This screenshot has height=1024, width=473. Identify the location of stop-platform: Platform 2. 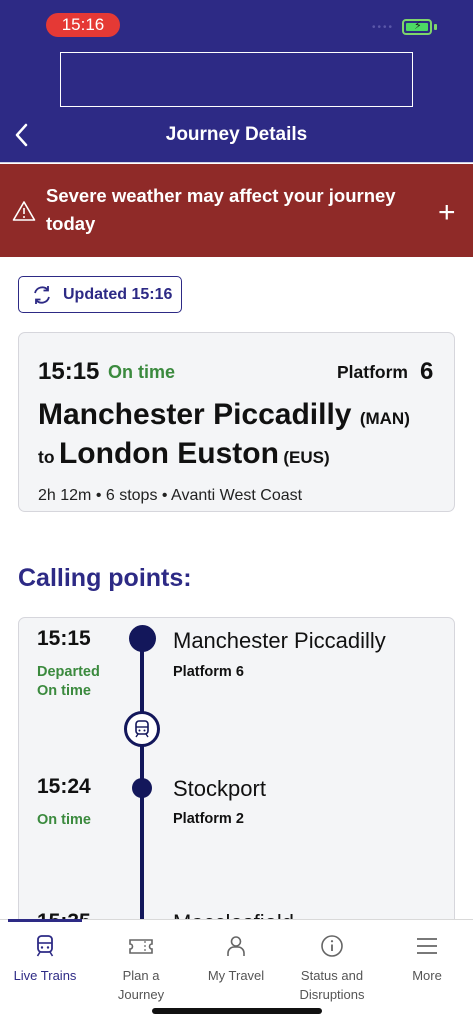
(208, 819).